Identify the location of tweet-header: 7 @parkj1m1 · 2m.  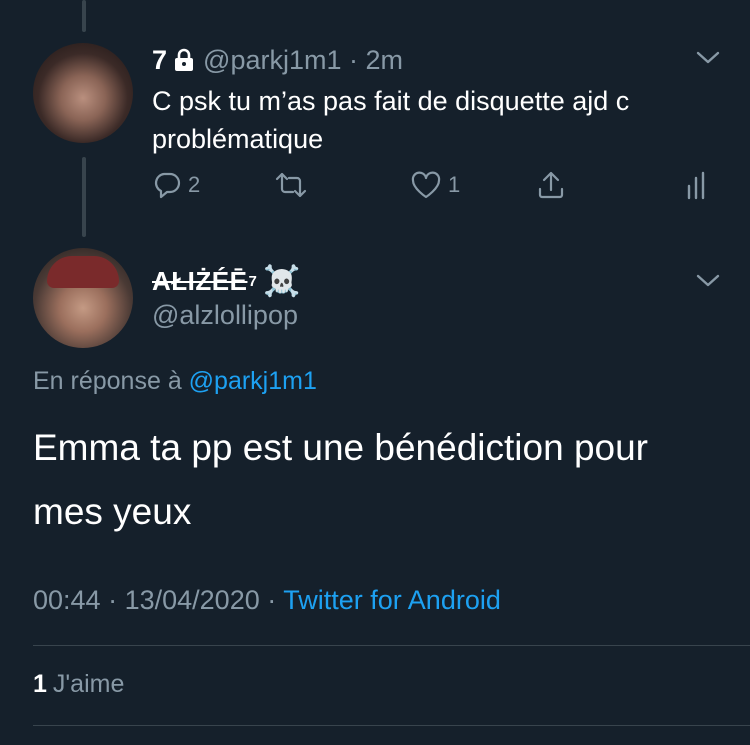
(277, 60).